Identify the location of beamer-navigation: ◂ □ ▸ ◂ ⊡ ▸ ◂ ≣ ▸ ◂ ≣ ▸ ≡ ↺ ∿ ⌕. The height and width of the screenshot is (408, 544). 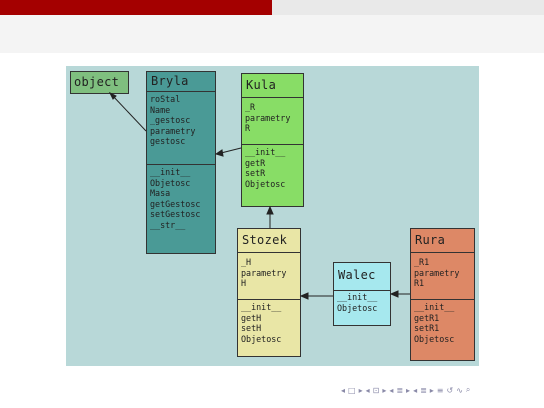
(438, 390).